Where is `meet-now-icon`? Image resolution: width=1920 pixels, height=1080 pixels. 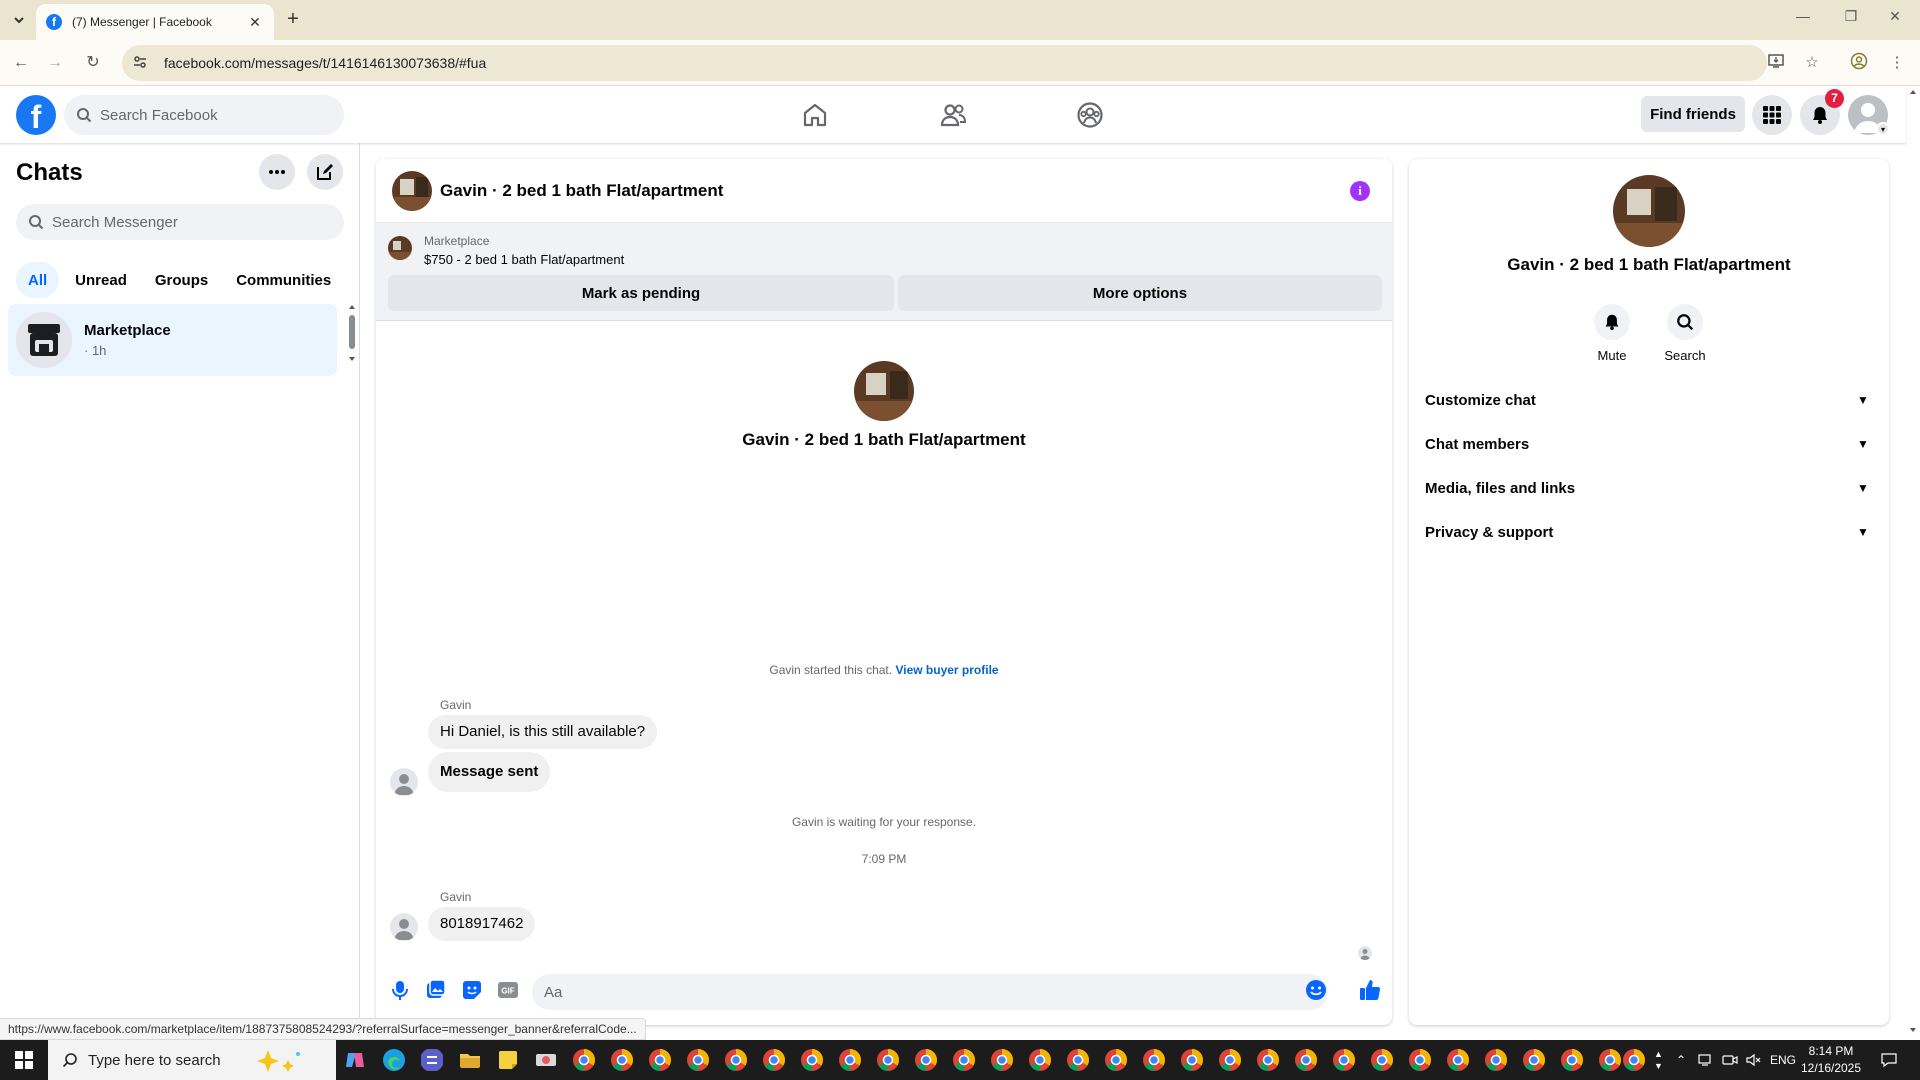 meet-now-icon is located at coordinates (1730, 1060).